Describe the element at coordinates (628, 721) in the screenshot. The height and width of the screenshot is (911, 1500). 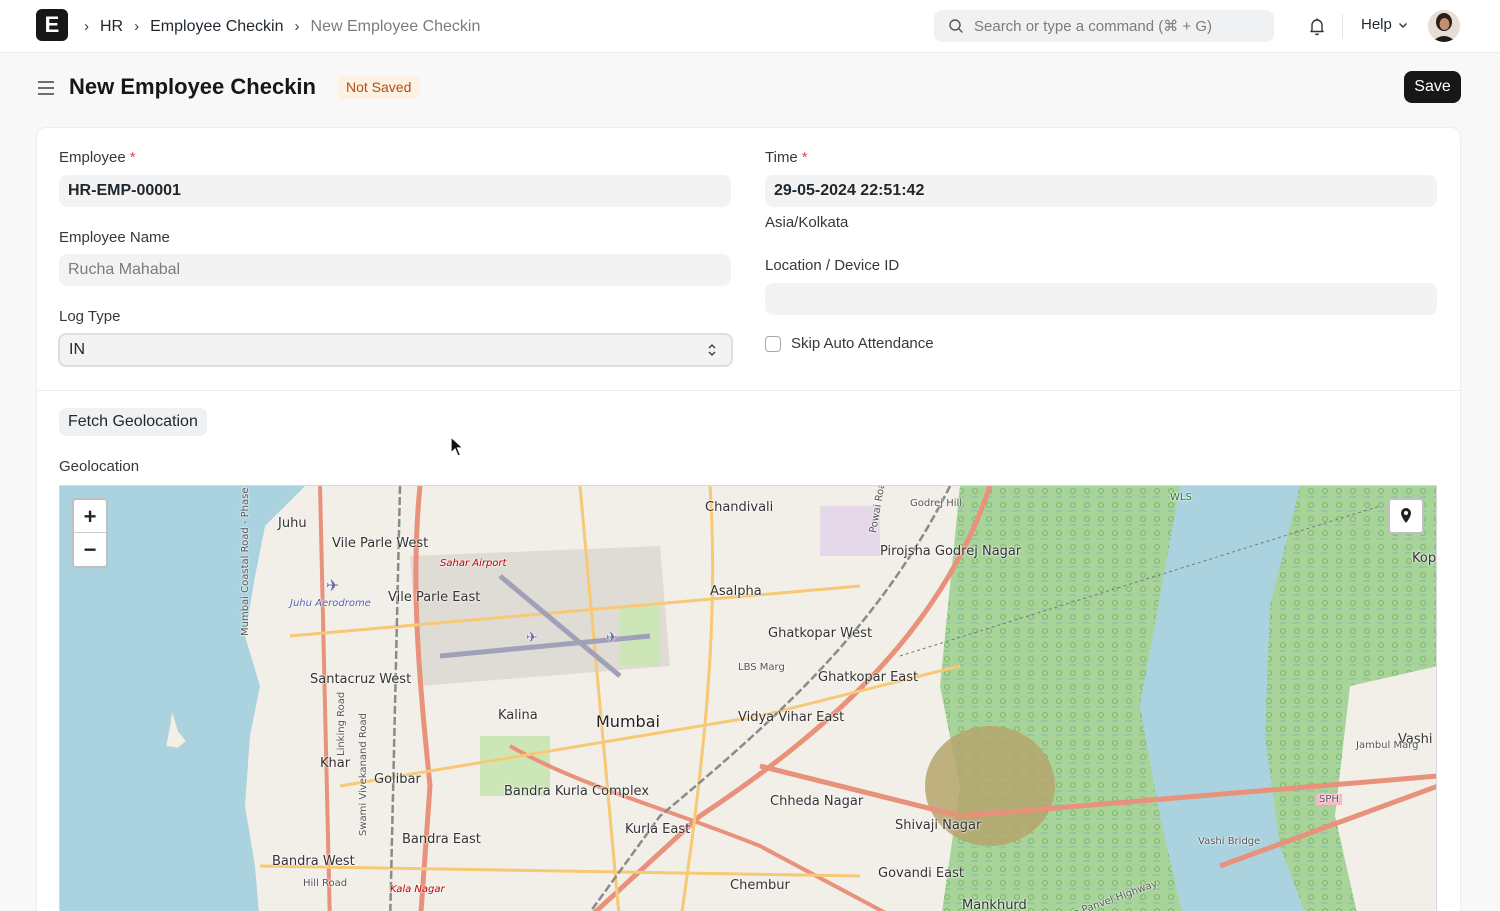
I see `map-label: Mumbai` at that location.